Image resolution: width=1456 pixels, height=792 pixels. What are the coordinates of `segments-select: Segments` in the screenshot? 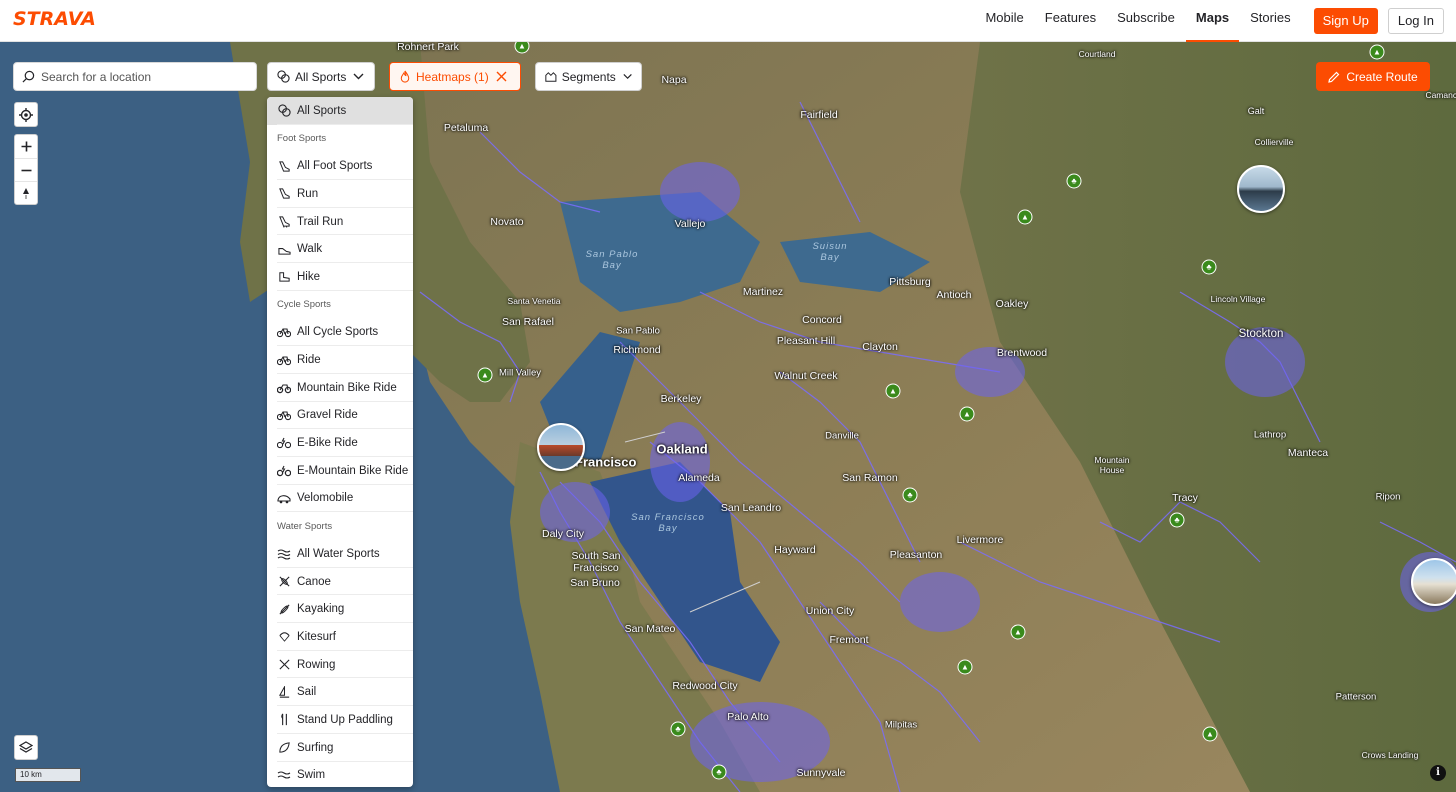 It's located at (588, 76).